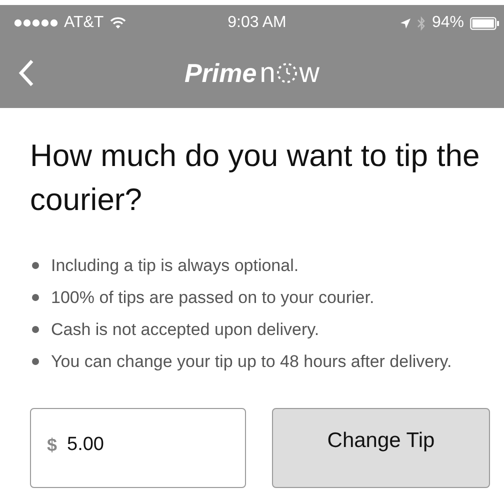 This screenshot has width=504, height=497. Describe the element at coordinates (84, 23) in the screenshot. I see `carrier-name: AT&T` at that location.